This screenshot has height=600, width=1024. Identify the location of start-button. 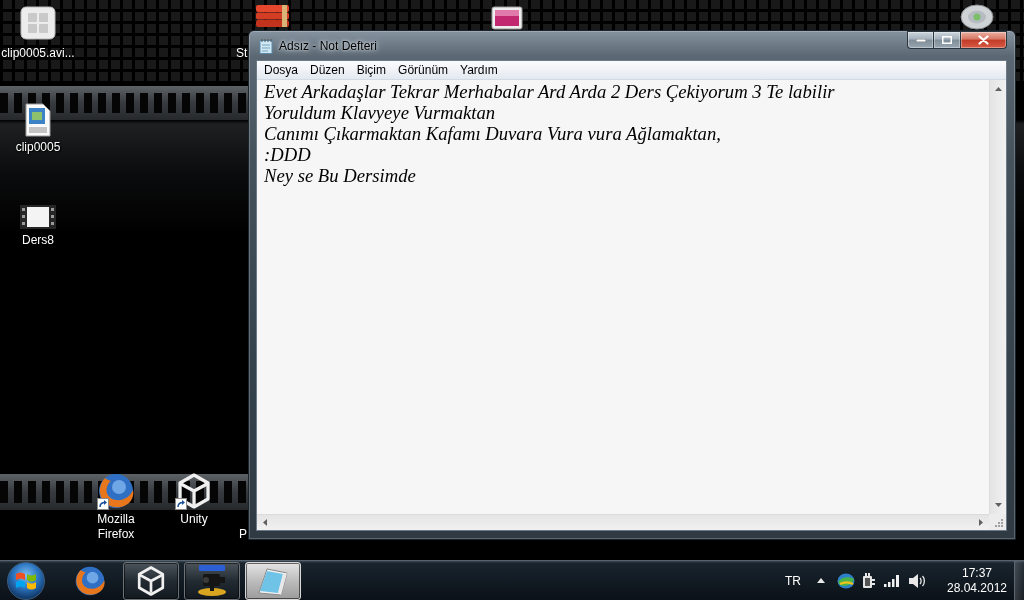
(26, 580).